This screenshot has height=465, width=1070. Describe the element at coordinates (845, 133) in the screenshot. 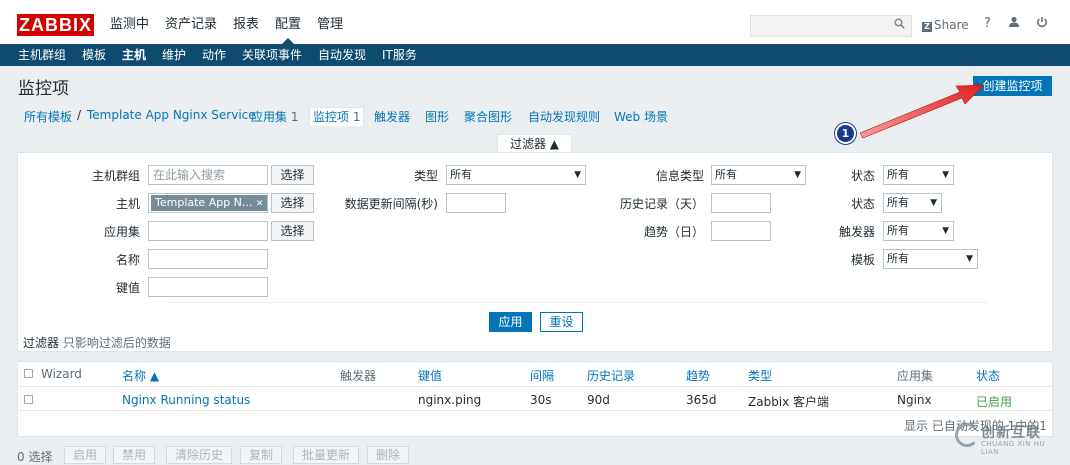

I see `step-number-badge: 1` at that location.